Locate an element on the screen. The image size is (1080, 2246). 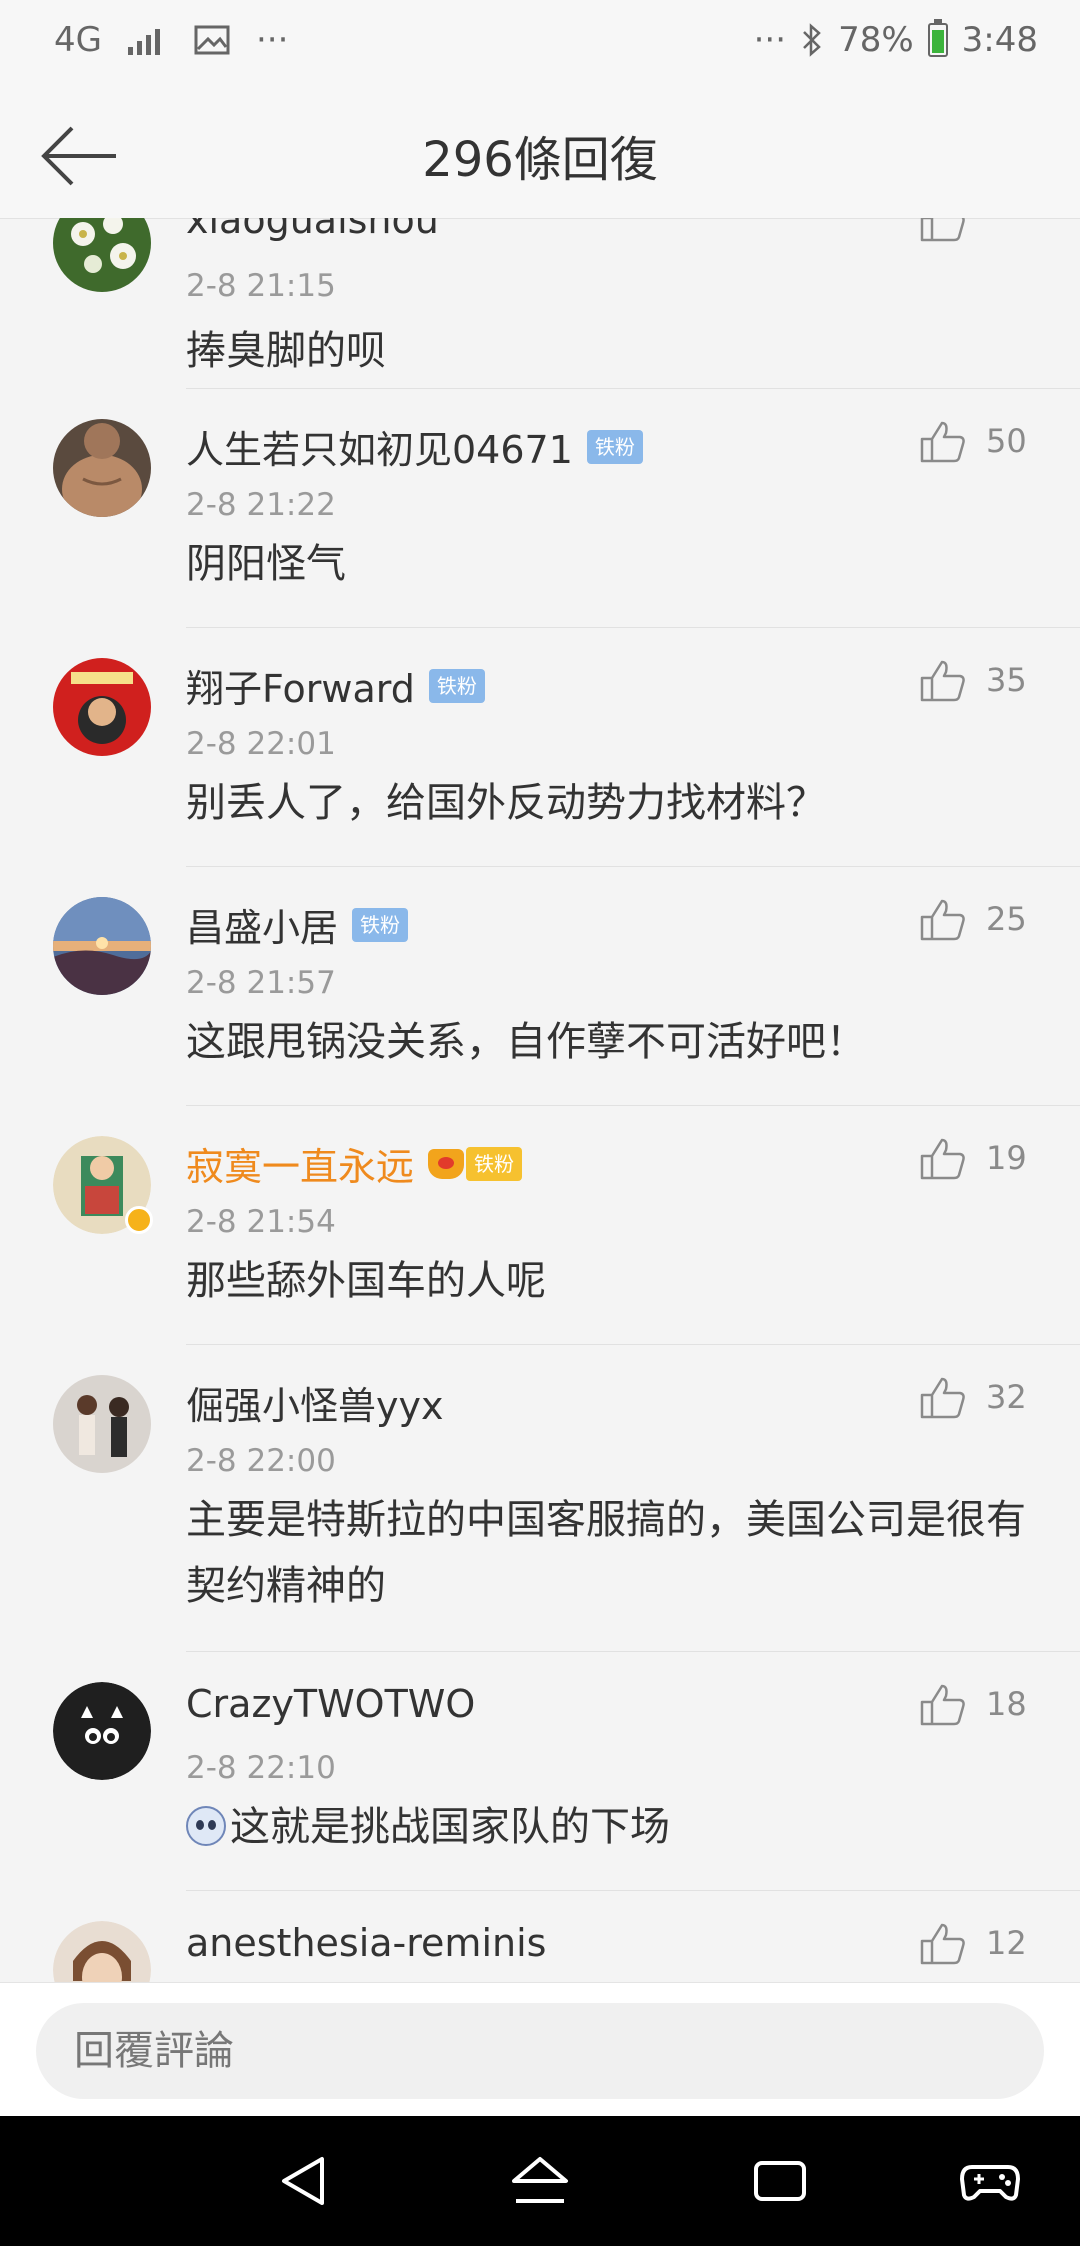
navigation-bar is located at coordinates (540, 2181).